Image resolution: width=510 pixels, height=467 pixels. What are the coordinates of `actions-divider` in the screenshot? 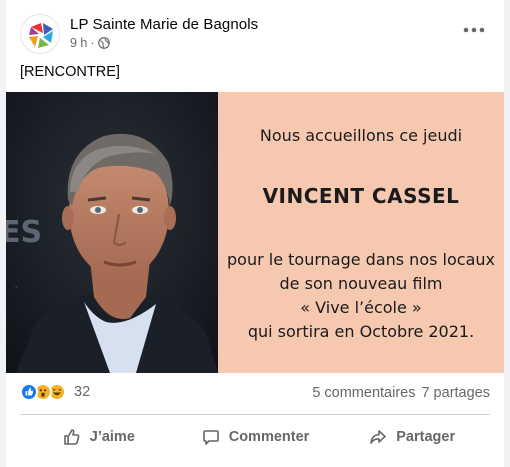 It's located at (255, 414).